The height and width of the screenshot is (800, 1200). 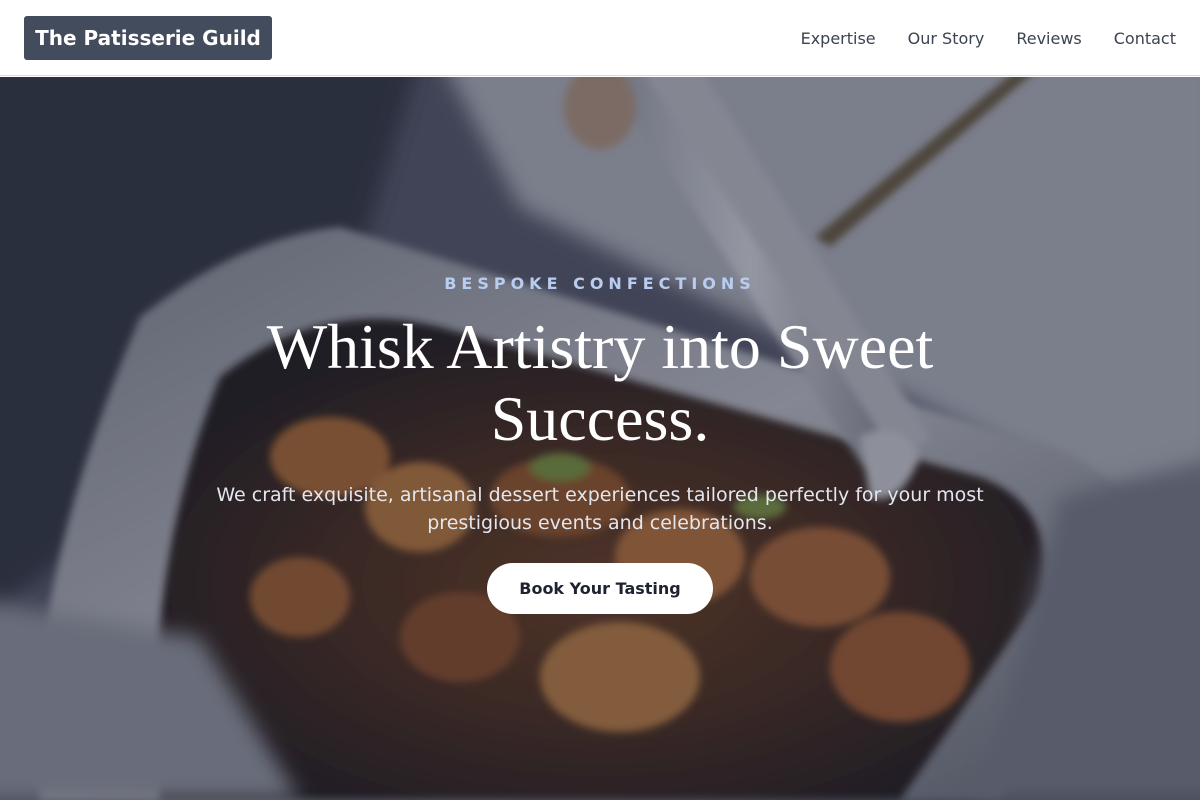 What do you see at coordinates (148, 38) in the screenshot?
I see `site-logo: The Patisserie Guild` at bounding box center [148, 38].